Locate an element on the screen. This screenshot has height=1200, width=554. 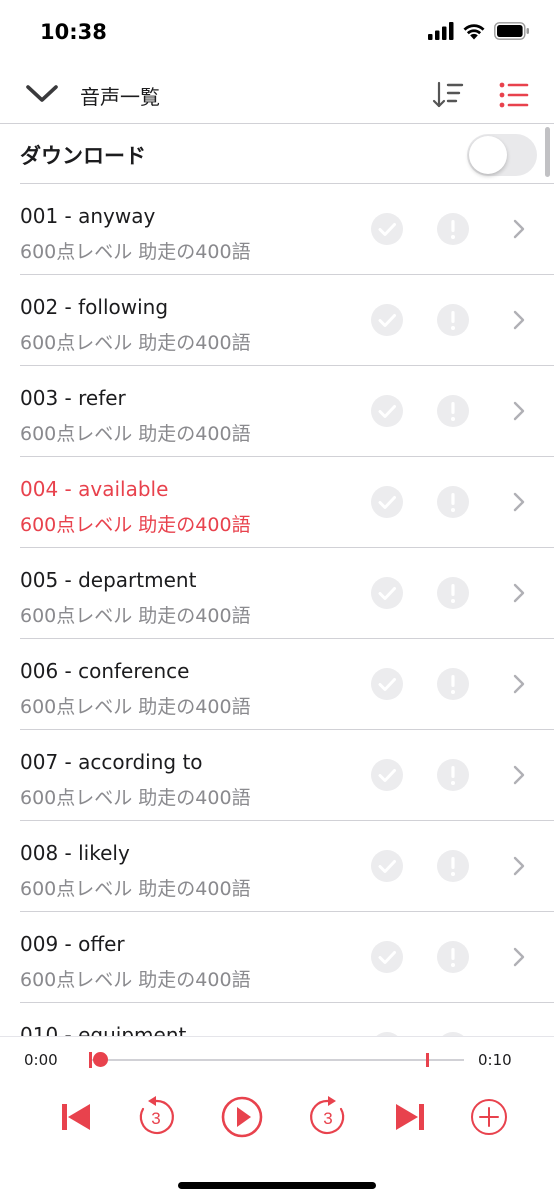
chevron-down-icon is located at coordinates (42, 94).